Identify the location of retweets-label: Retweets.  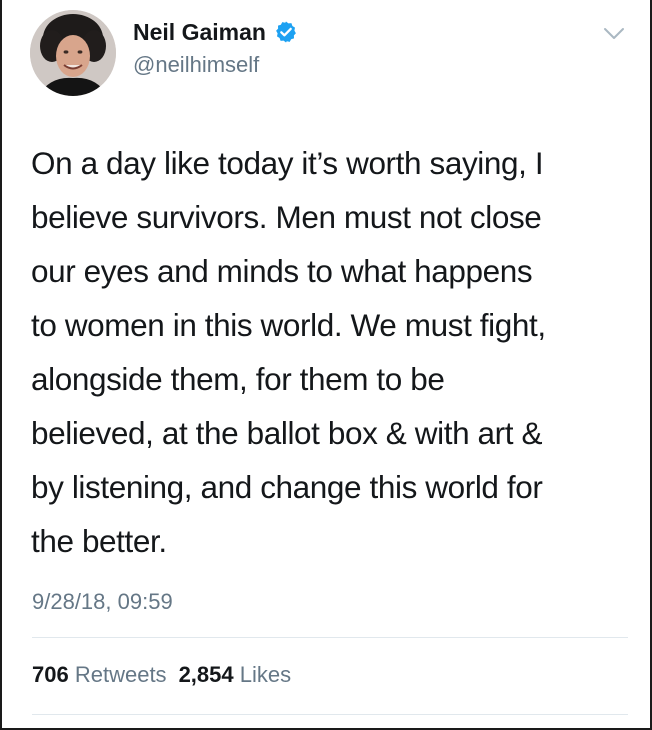
(120, 674).